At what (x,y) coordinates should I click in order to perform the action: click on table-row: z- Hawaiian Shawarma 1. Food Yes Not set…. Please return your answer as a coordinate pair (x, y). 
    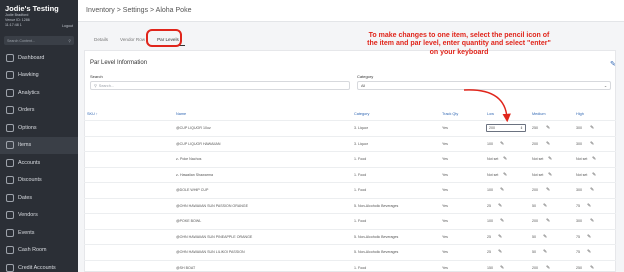
    Looking at the image, I should click on (350, 174).